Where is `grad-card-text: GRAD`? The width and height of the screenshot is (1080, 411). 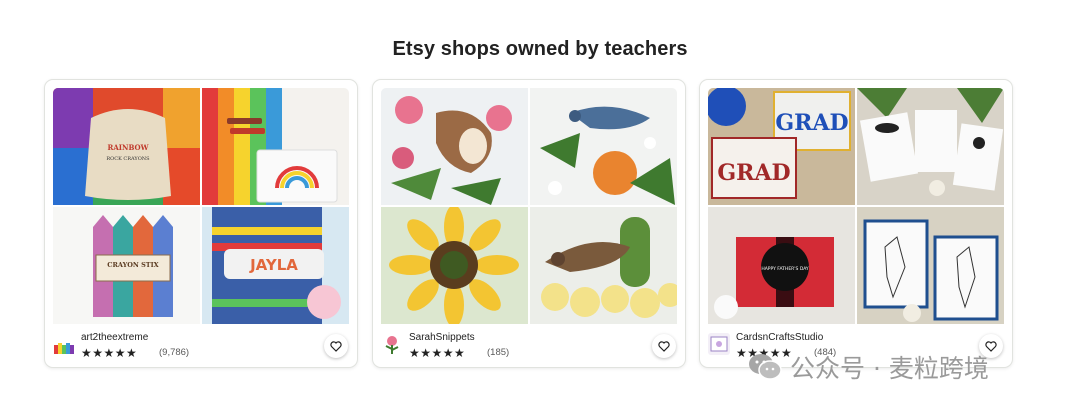
grad-card-text: GRAD is located at coordinates (811, 123).